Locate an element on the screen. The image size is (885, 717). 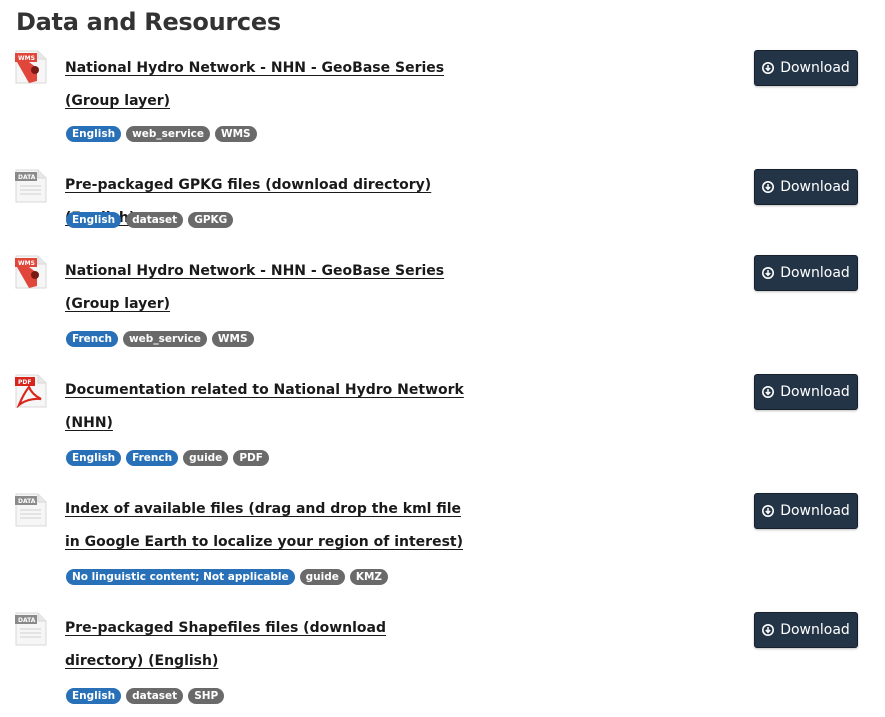
section-title: Data and Resources is located at coordinates (148, 22).